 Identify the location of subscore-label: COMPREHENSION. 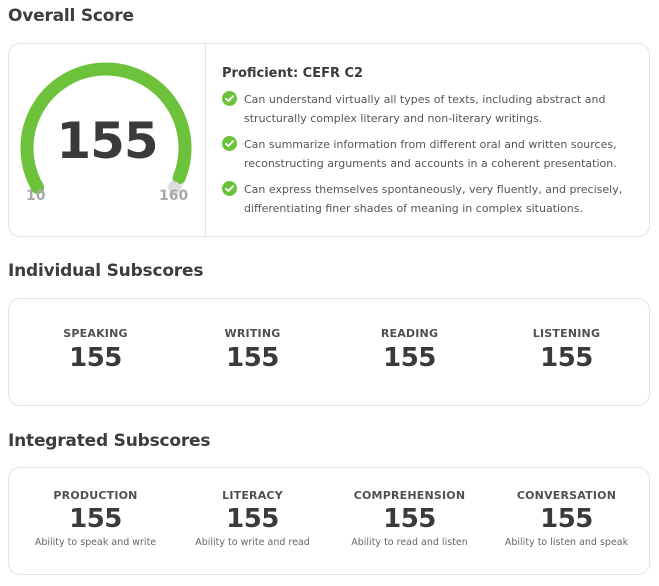
(409, 495).